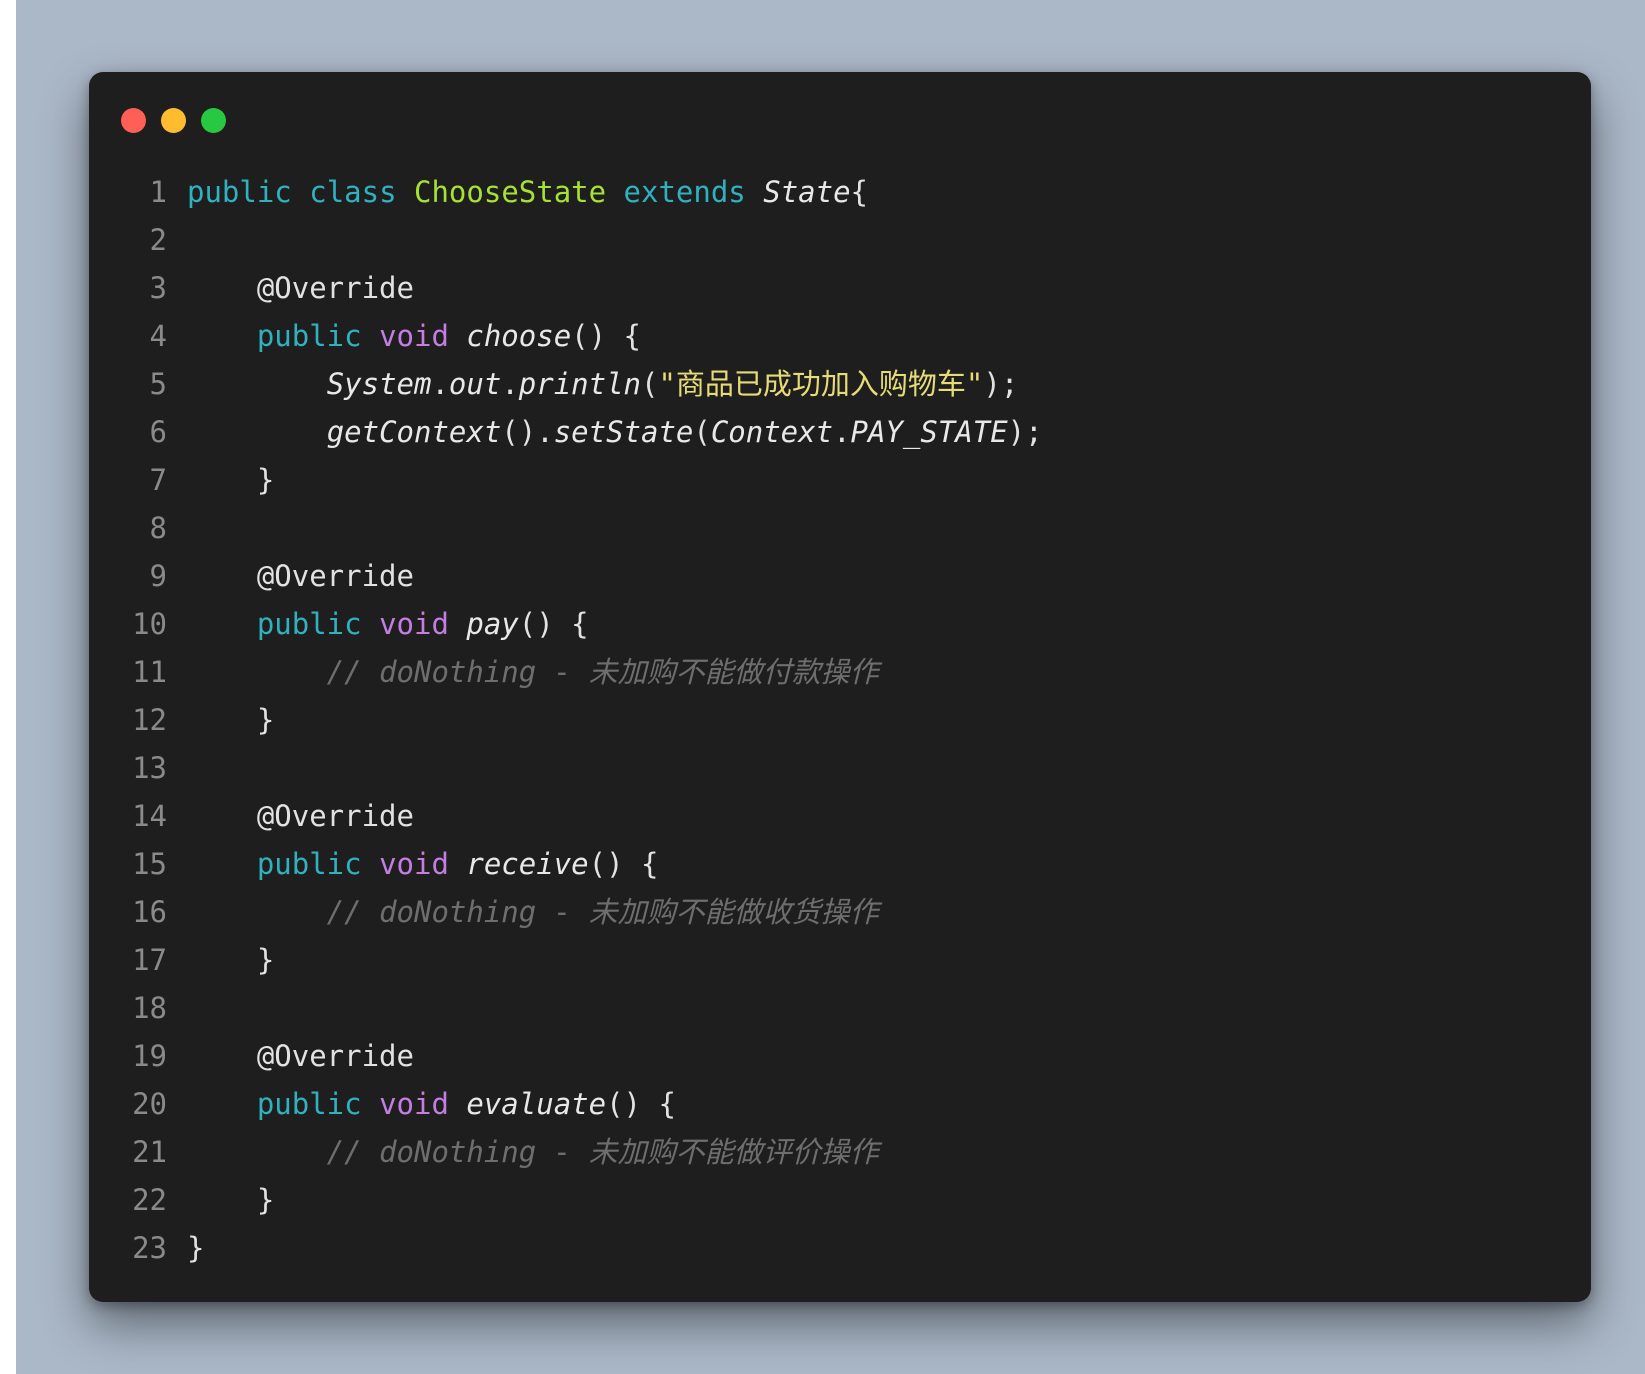 The height and width of the screenshot is (1374, 1645). What do you see at coordinates (840, 480) in the screenshot?
I see `code-line: 7 }` at bounding box center [840, 480].